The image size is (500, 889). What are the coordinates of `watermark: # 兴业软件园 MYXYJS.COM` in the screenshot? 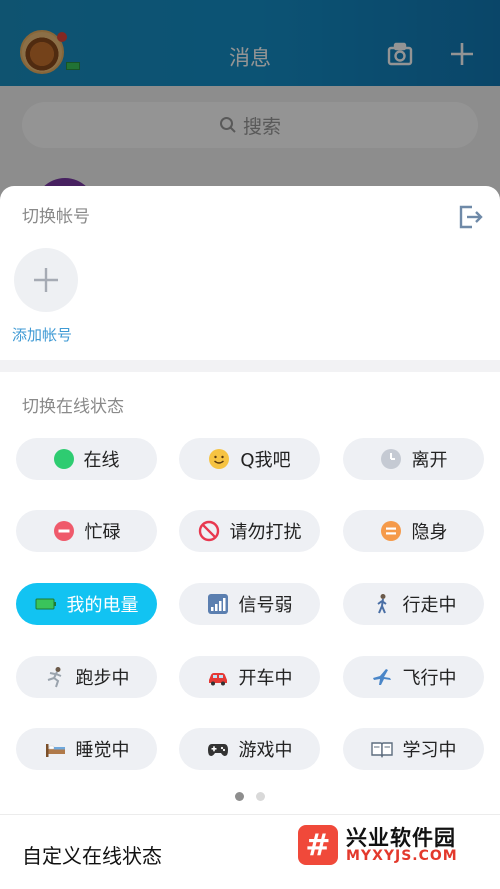 It's located at (396, 845).